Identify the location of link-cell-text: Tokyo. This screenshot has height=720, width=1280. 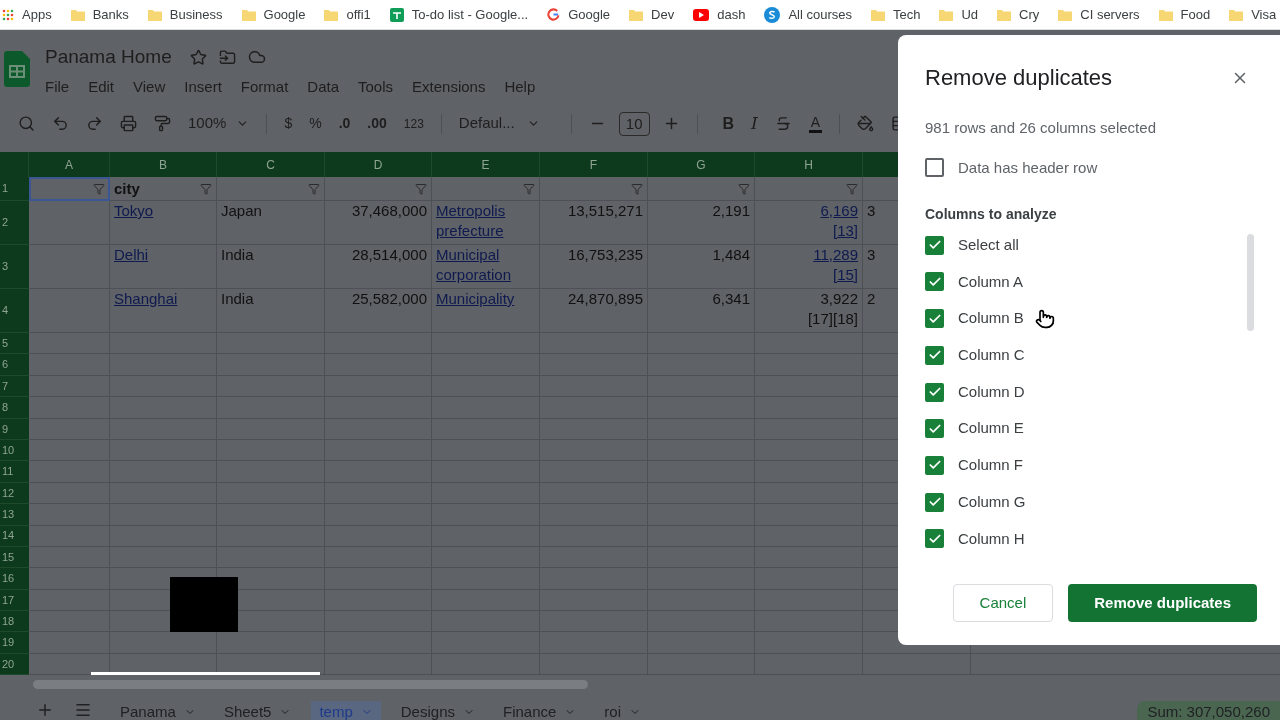
(134, 211).